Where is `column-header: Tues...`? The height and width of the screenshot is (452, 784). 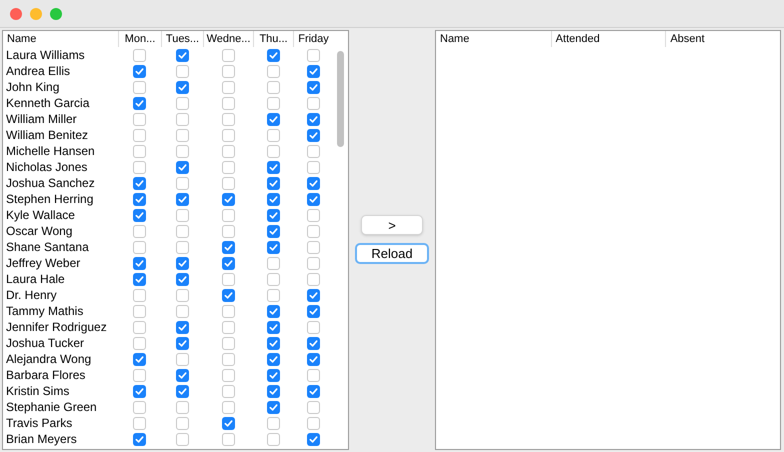 column-header: Tues... is located at coordinates (182, 39).